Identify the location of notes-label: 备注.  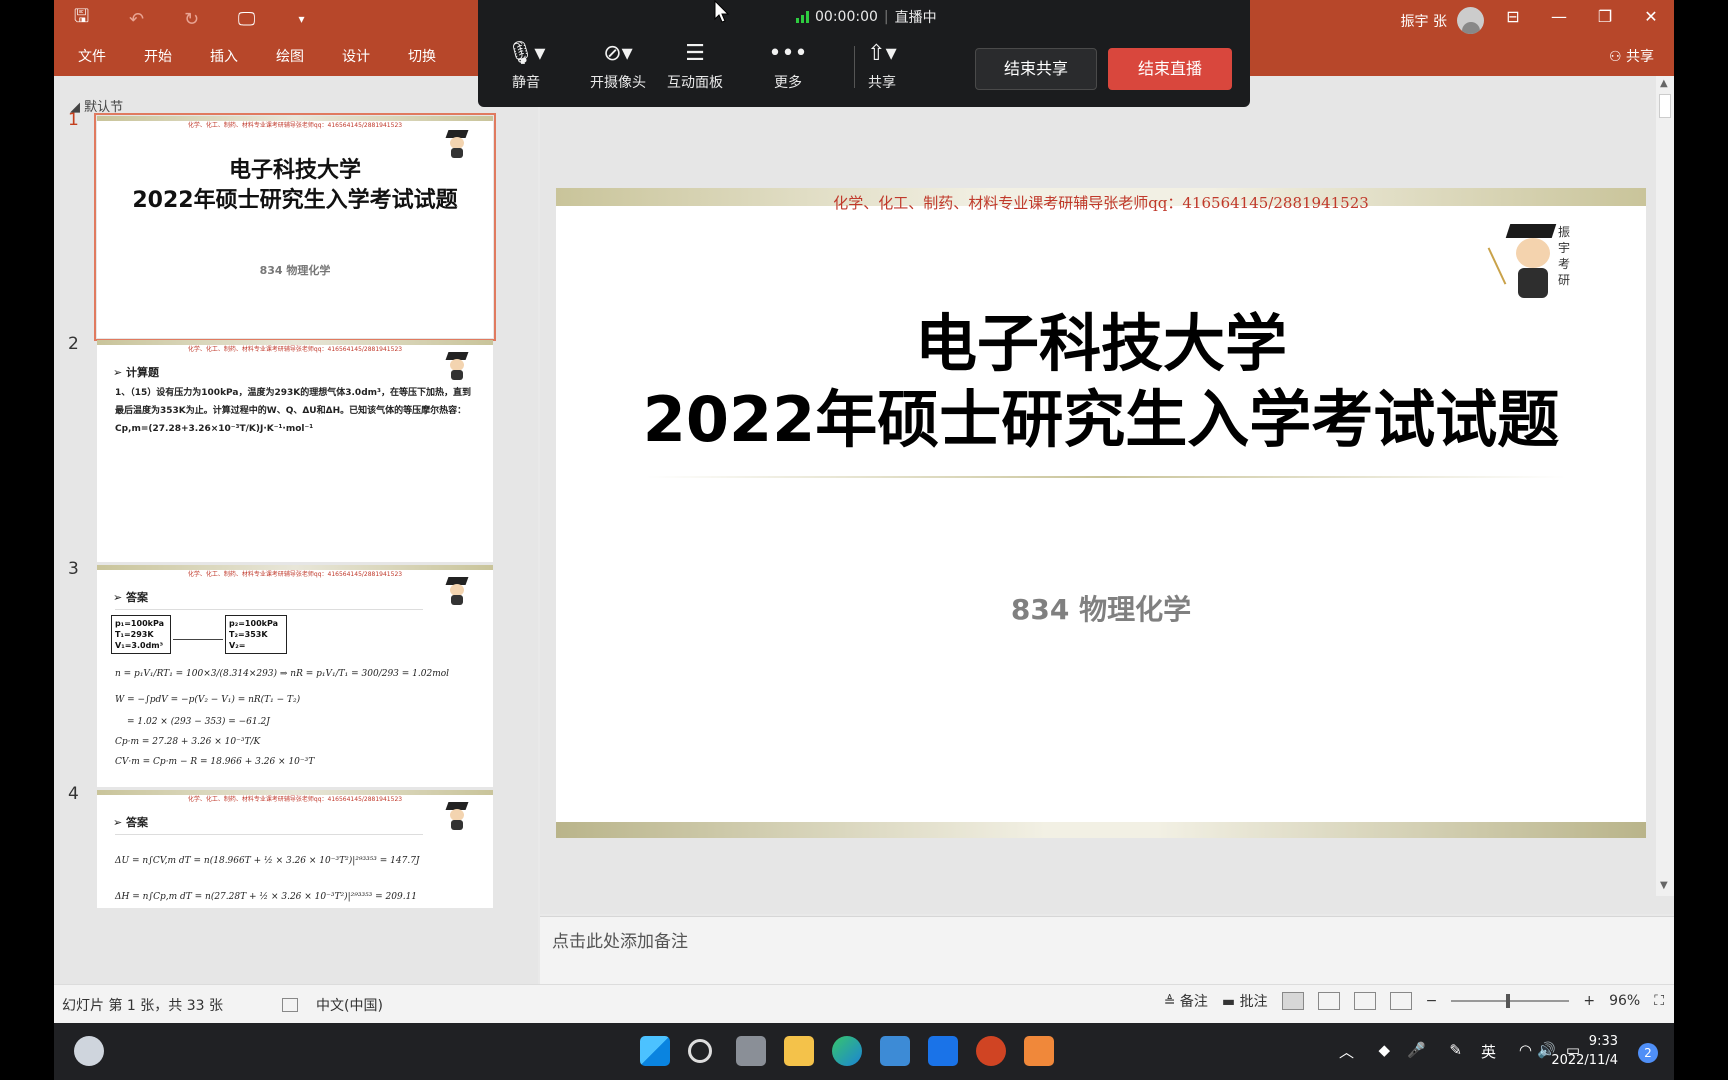
(1193, 1002).